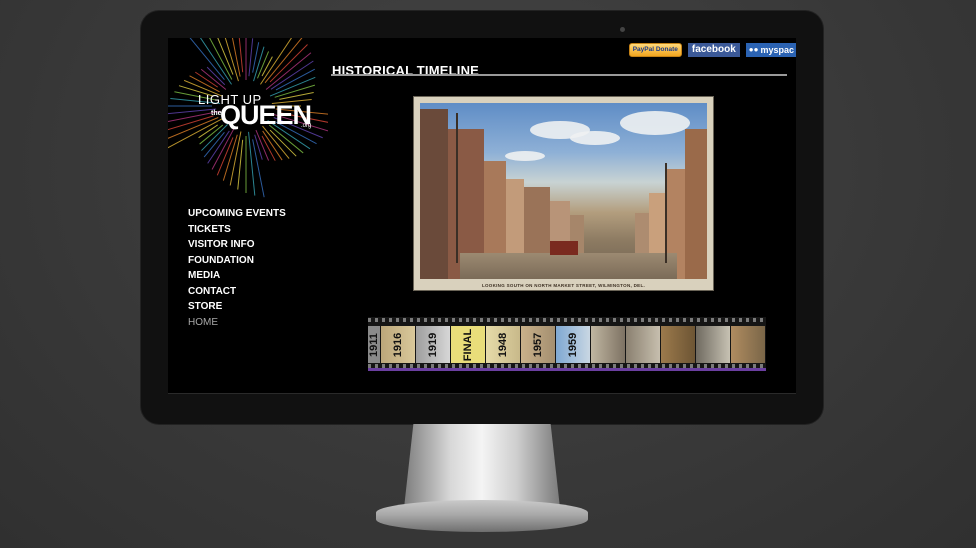  I want to click on timeline-frame: 1916, so click(398, 344).